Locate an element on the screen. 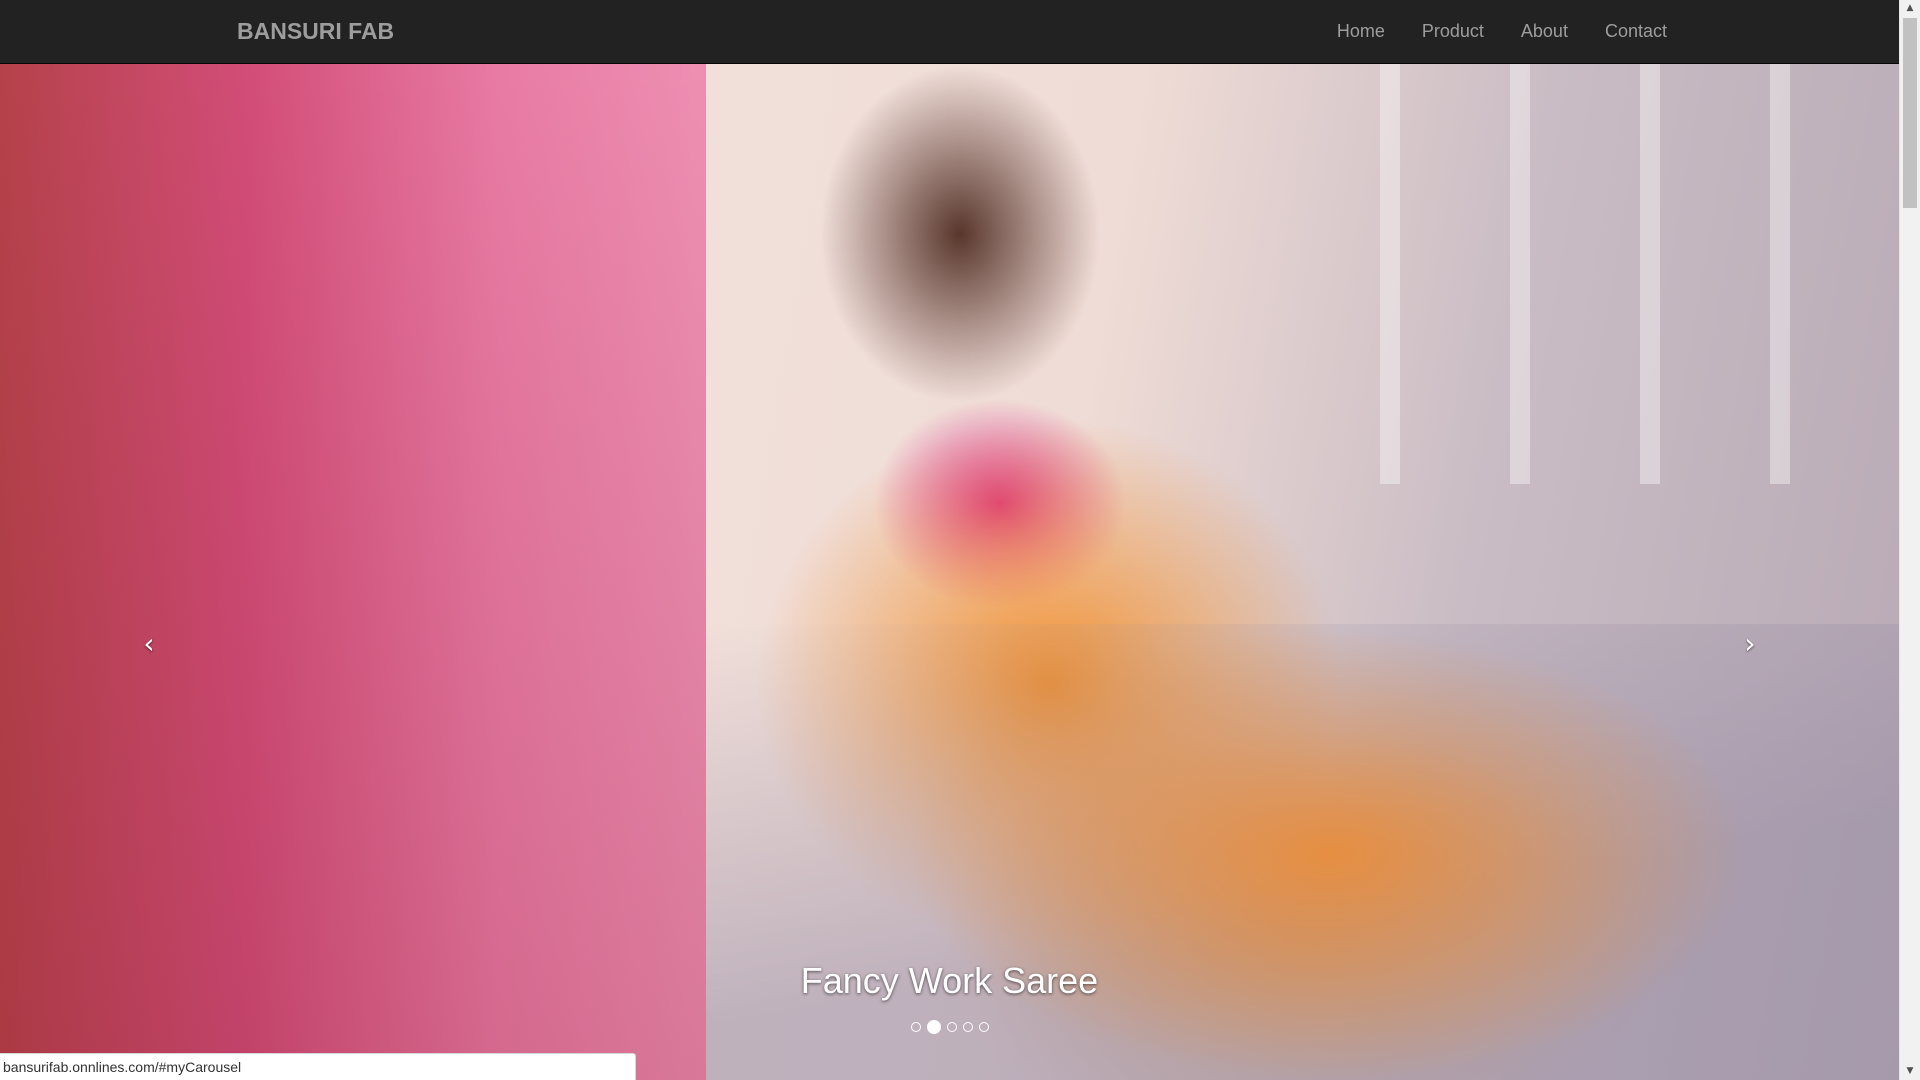 This screenshot has height=1080, width=1920. carousel-caption: Fancy Work Saree is located at coordinates (949, 980).